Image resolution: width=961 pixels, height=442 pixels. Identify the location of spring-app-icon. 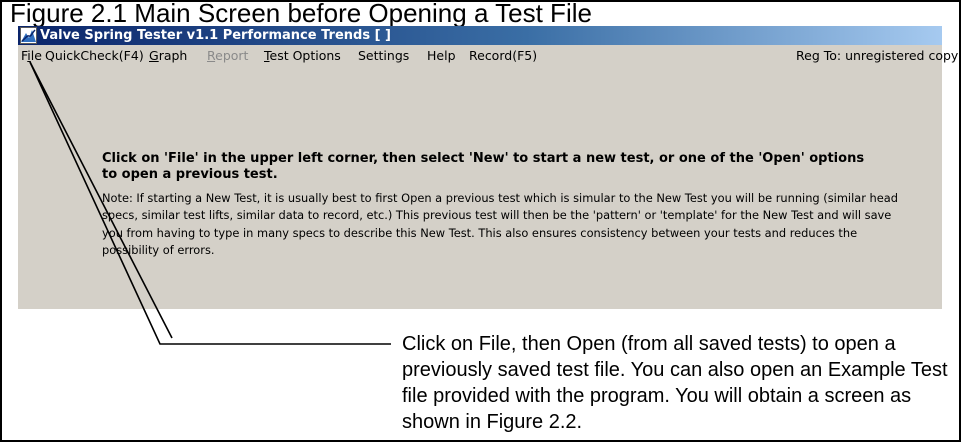
(28, 35).